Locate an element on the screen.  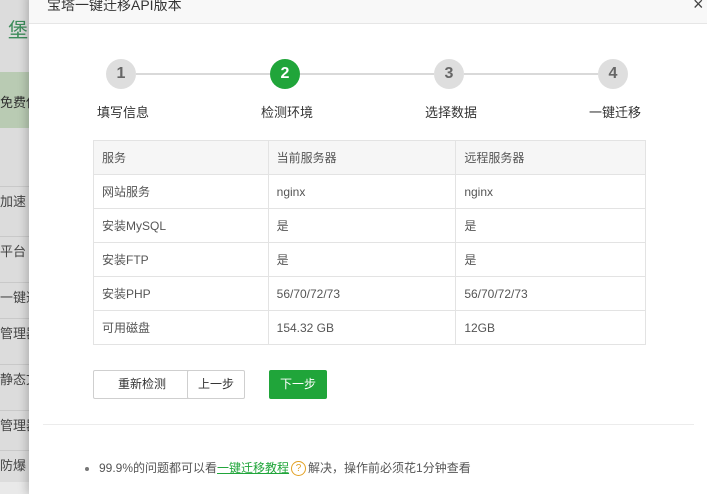
remote-value-cell: nginx is located at coordinates (550, 191).